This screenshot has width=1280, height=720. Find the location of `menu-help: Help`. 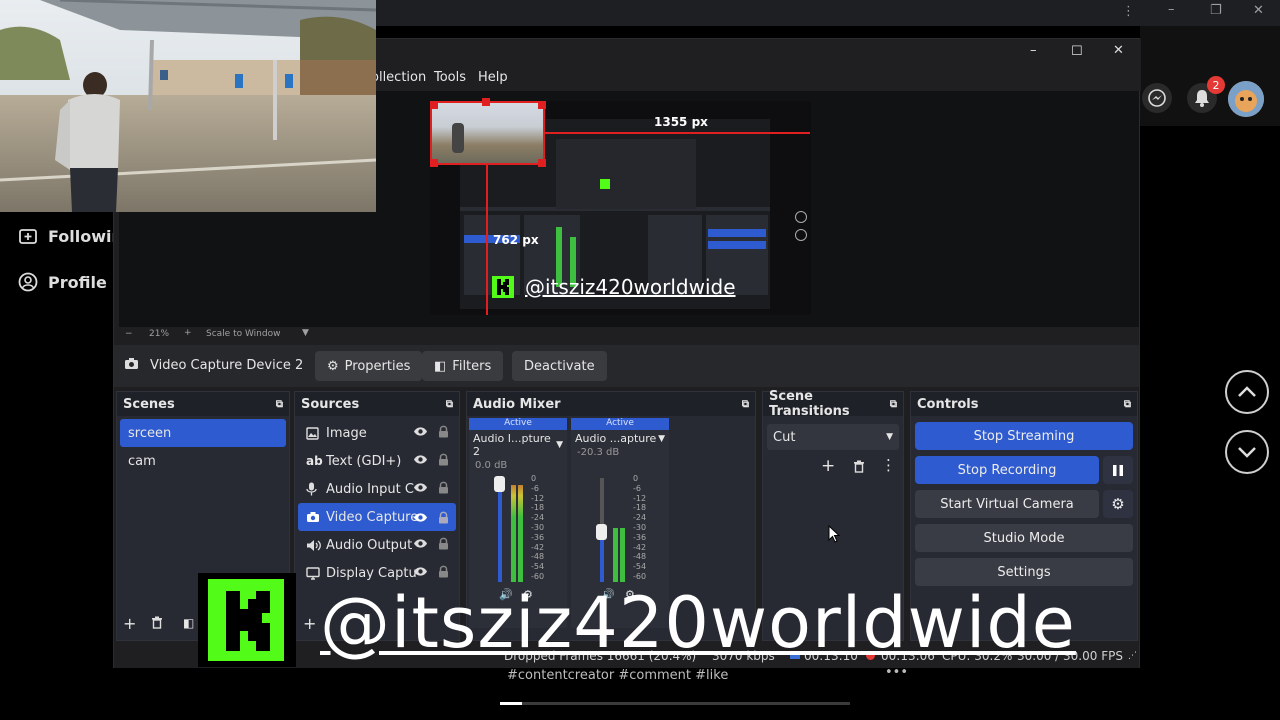

menu-help: Help is located at coordinates (493, 77).